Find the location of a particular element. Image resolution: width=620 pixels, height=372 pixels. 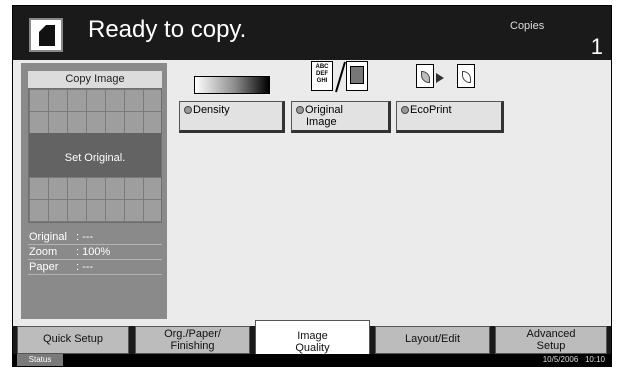

copy-image-preview: Set Original. is located at coordinates (95, 155).